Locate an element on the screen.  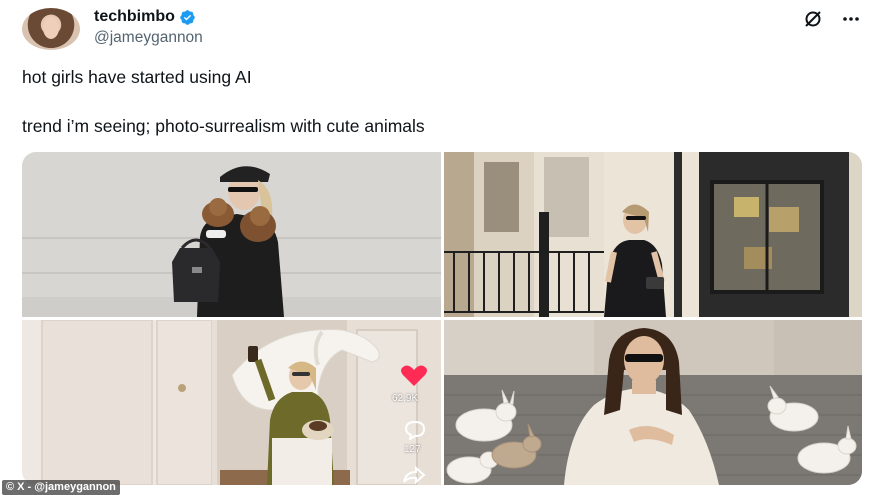
author-display-name: techbimbo is located at coordinates (134, 17).